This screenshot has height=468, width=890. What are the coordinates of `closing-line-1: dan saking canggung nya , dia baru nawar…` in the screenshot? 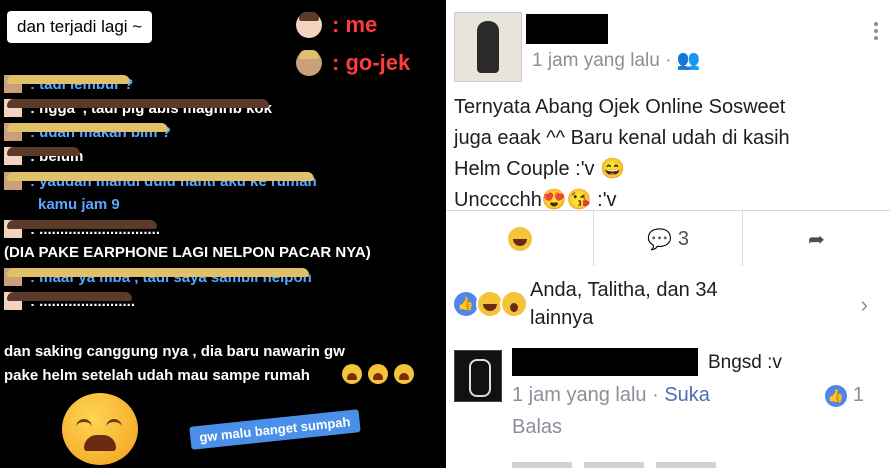 It's located at (174, 351).